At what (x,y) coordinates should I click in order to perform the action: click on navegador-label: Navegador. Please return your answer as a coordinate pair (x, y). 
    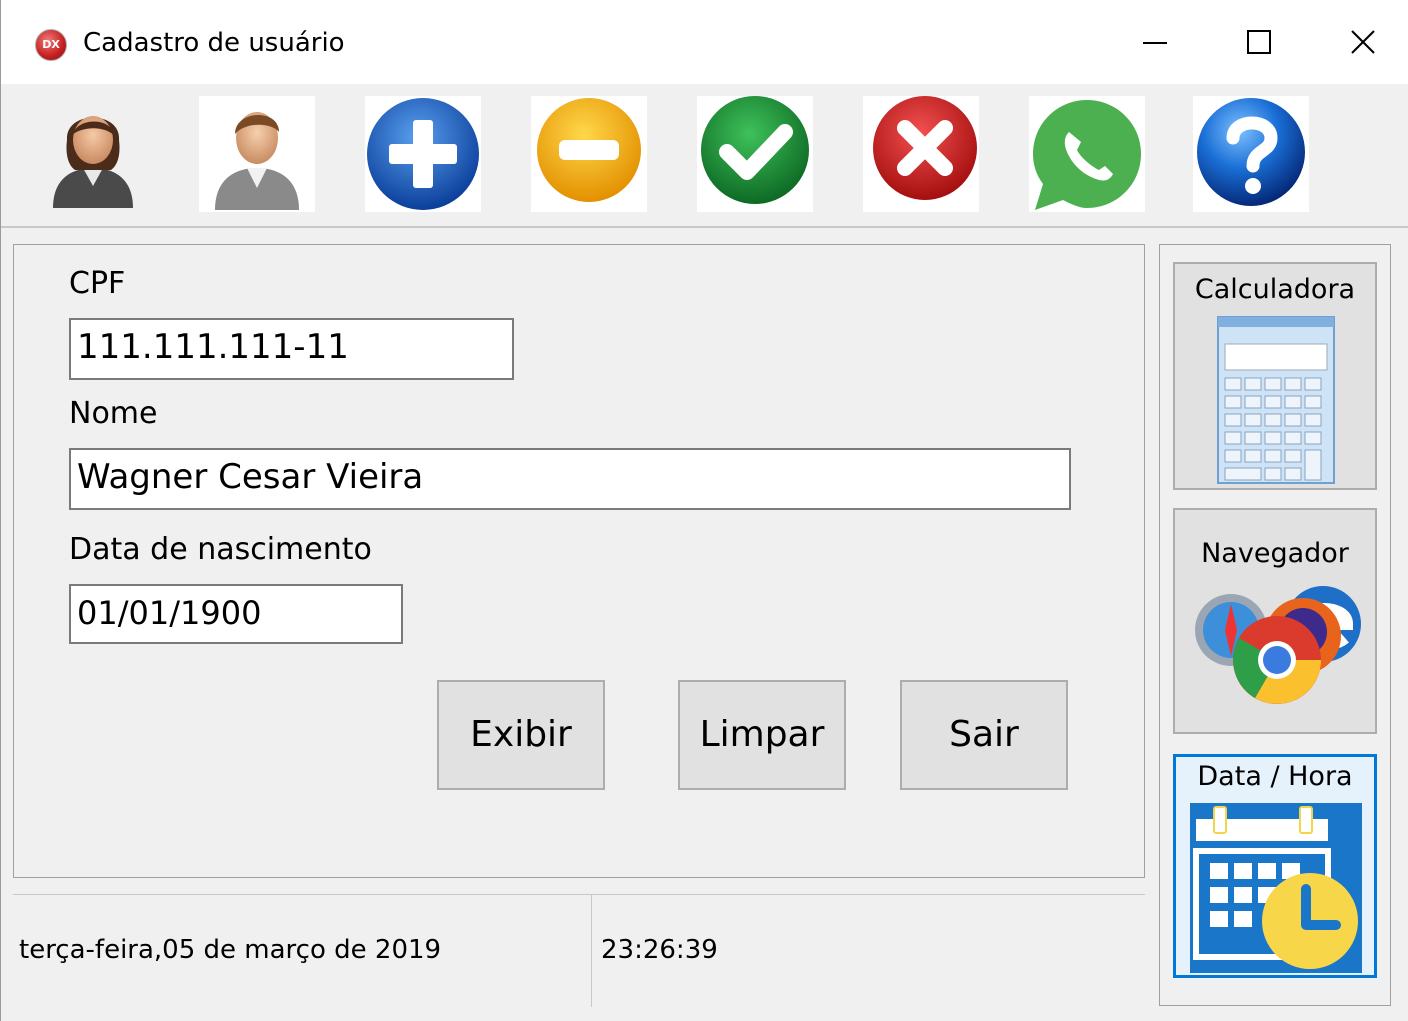
    Looking at the image, I should click on (1275, 553).